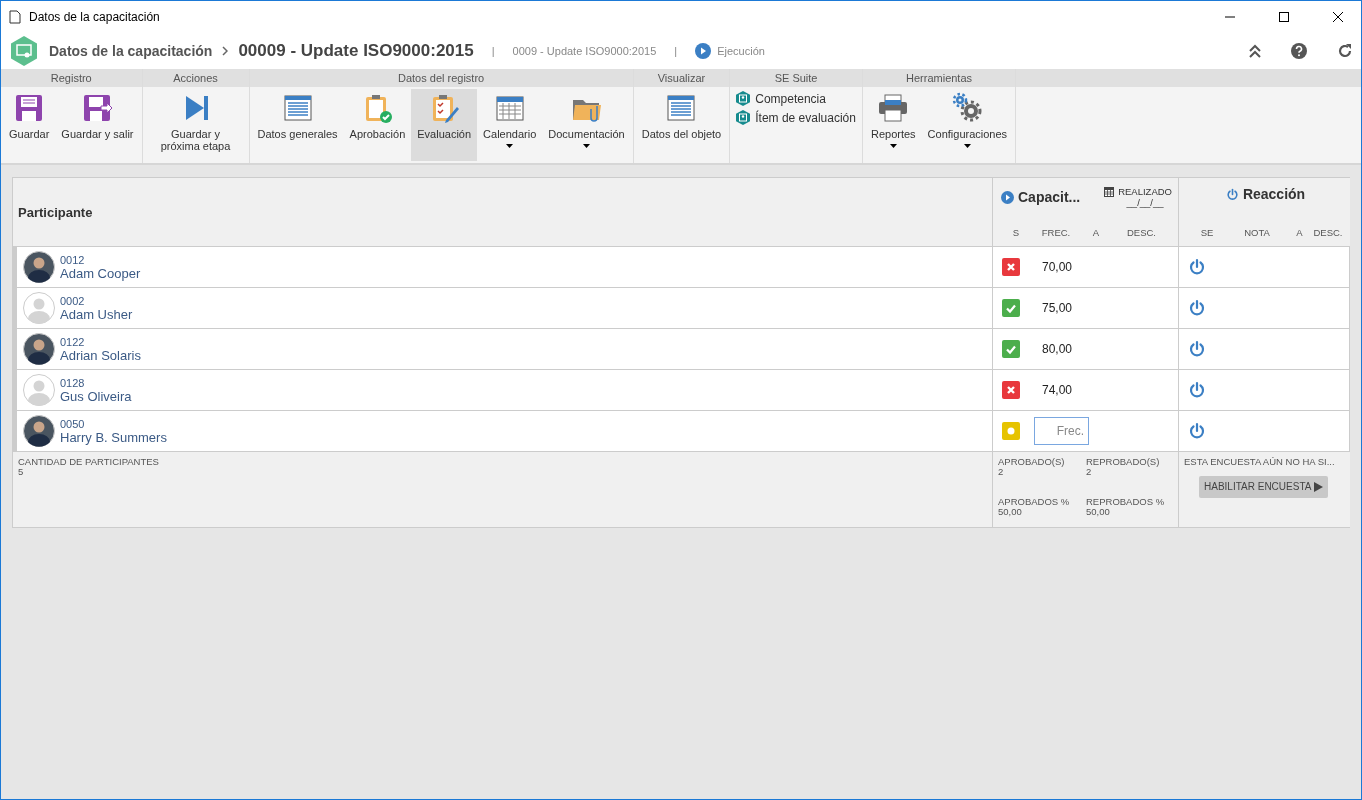  What do you see at coordinates (1056, 349) in the screenshot?
I see `frequency-value: 80,00` at bounding box center [1056, 349].